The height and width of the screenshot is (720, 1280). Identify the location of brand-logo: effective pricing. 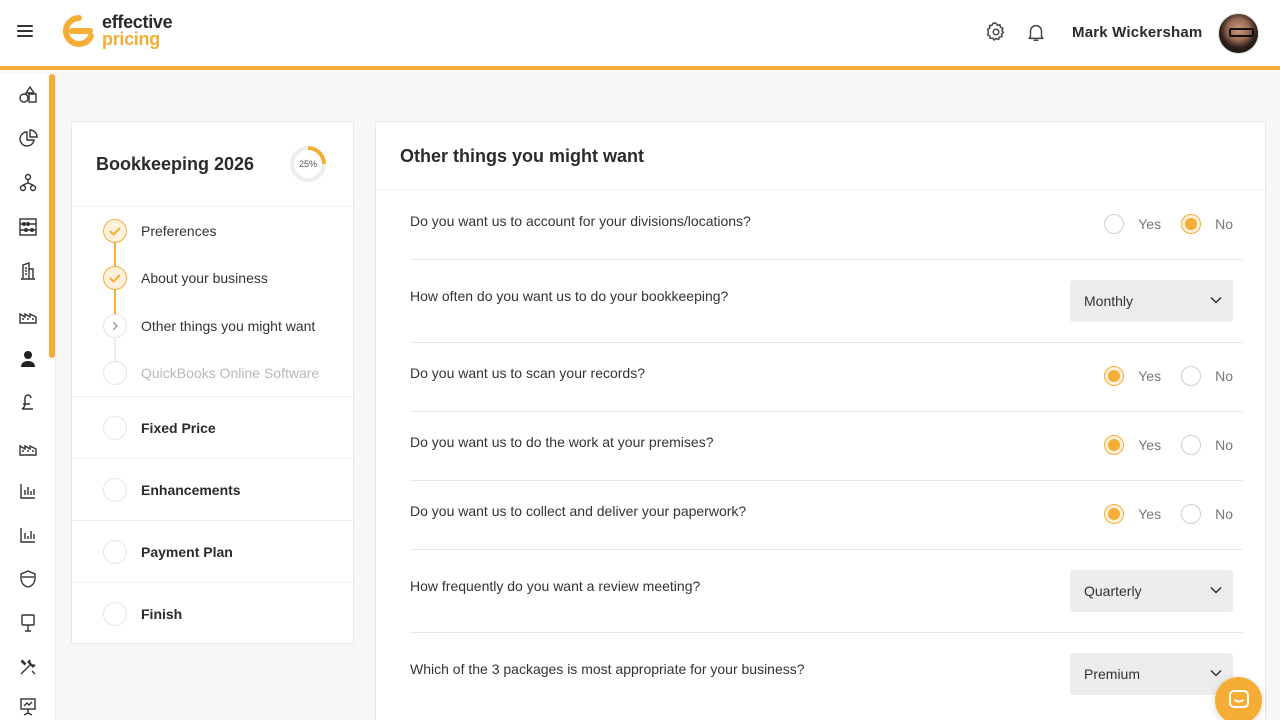
(117, 31).